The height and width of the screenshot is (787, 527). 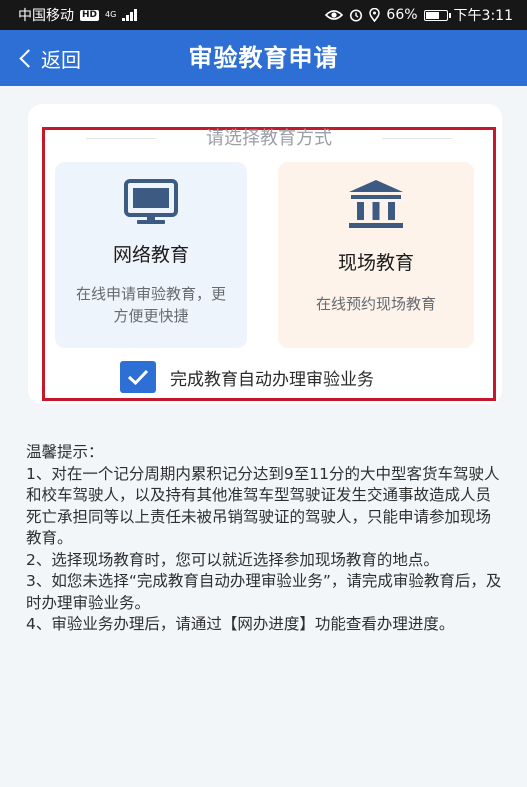 I want to click on network-type: 4G, so click(x=110, y=15).